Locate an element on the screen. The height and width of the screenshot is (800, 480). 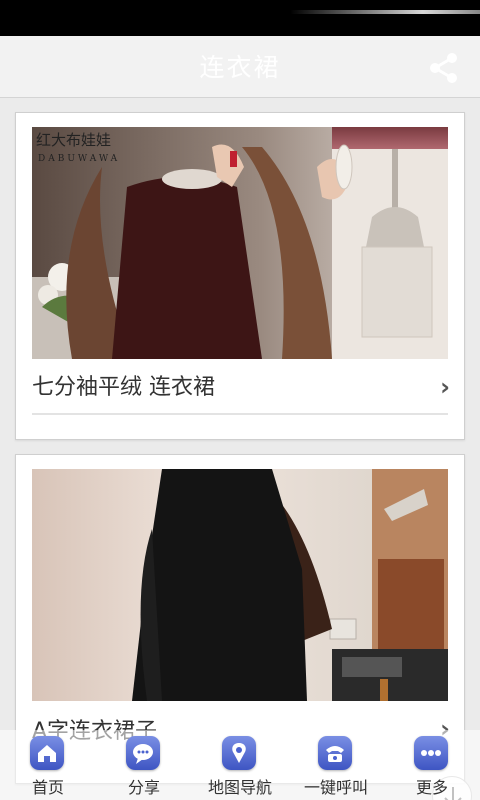
status-bar-decoration is located at coordinates (385, 12).